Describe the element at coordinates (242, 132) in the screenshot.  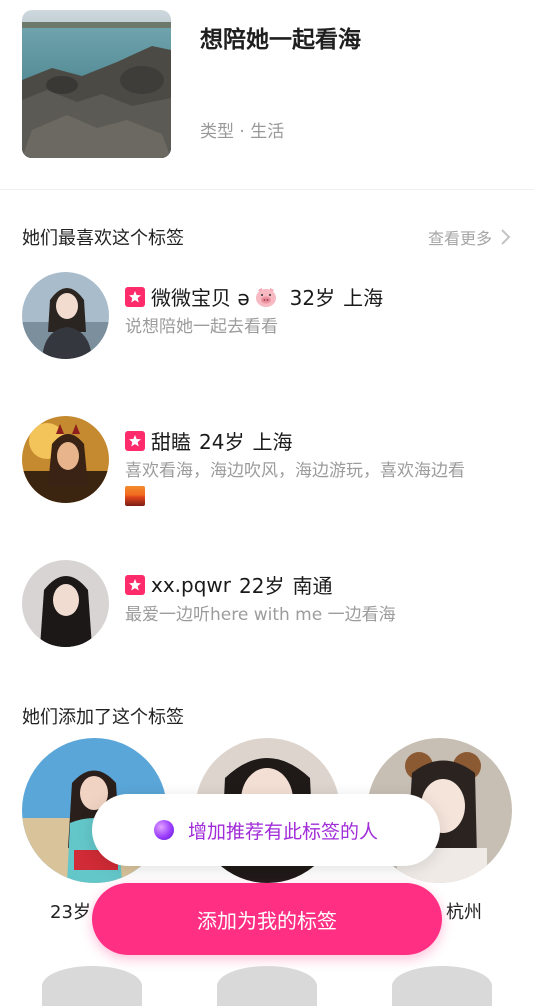
I see `tag-type: 类型 · 生活` at that location.